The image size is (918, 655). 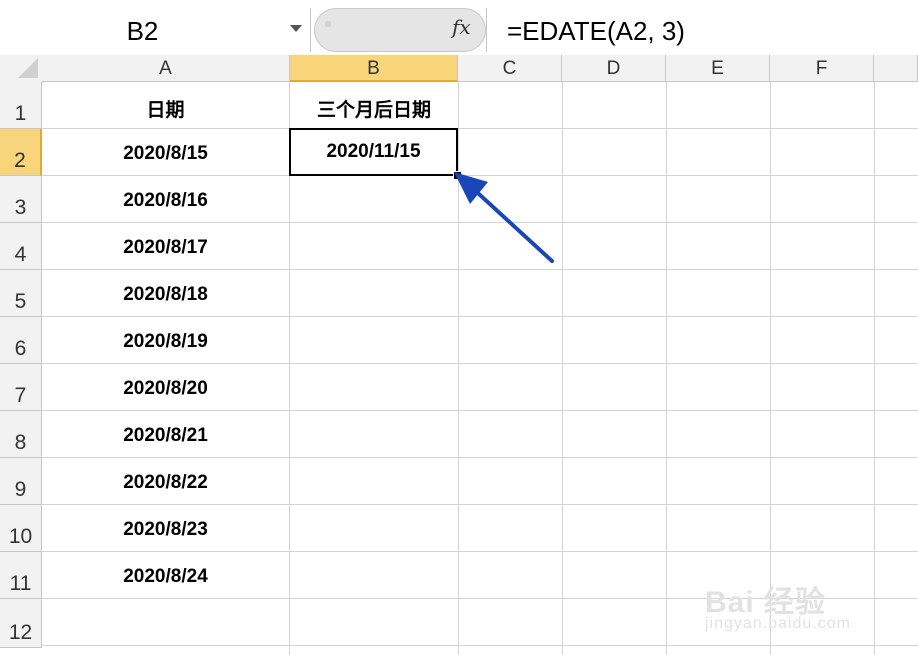 I want to click on row-number: 11, so click(x=20, y=583).